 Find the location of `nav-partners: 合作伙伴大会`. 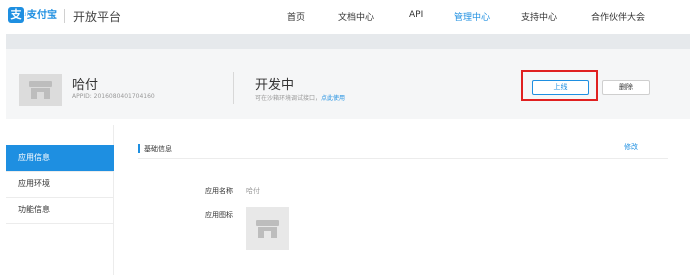

nav-partners: 合作伙伴大会 is located at coordinates (618, 16).